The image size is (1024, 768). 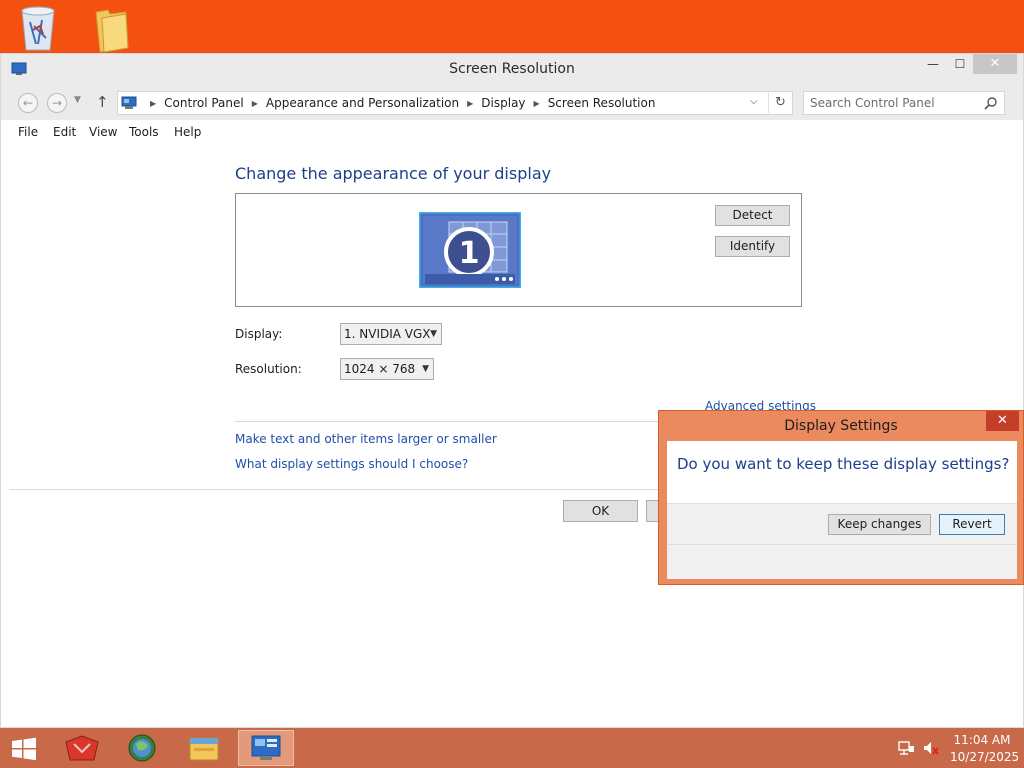 What do you see at coordinates (103, 132) in the screenshot?
I see `menu-view: View` at bounding box center [103, 132].